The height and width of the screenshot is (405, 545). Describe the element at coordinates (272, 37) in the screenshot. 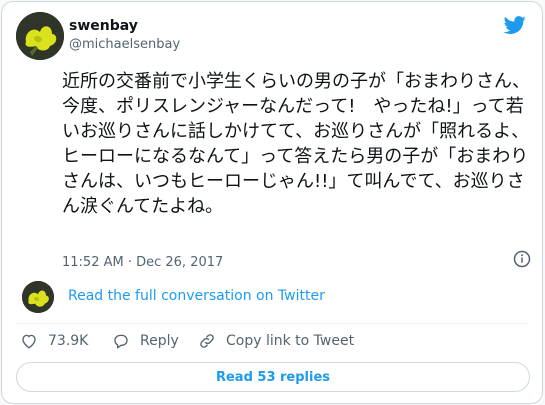

I see `tweet-header: swenbay @michaelsenbay` at that location.